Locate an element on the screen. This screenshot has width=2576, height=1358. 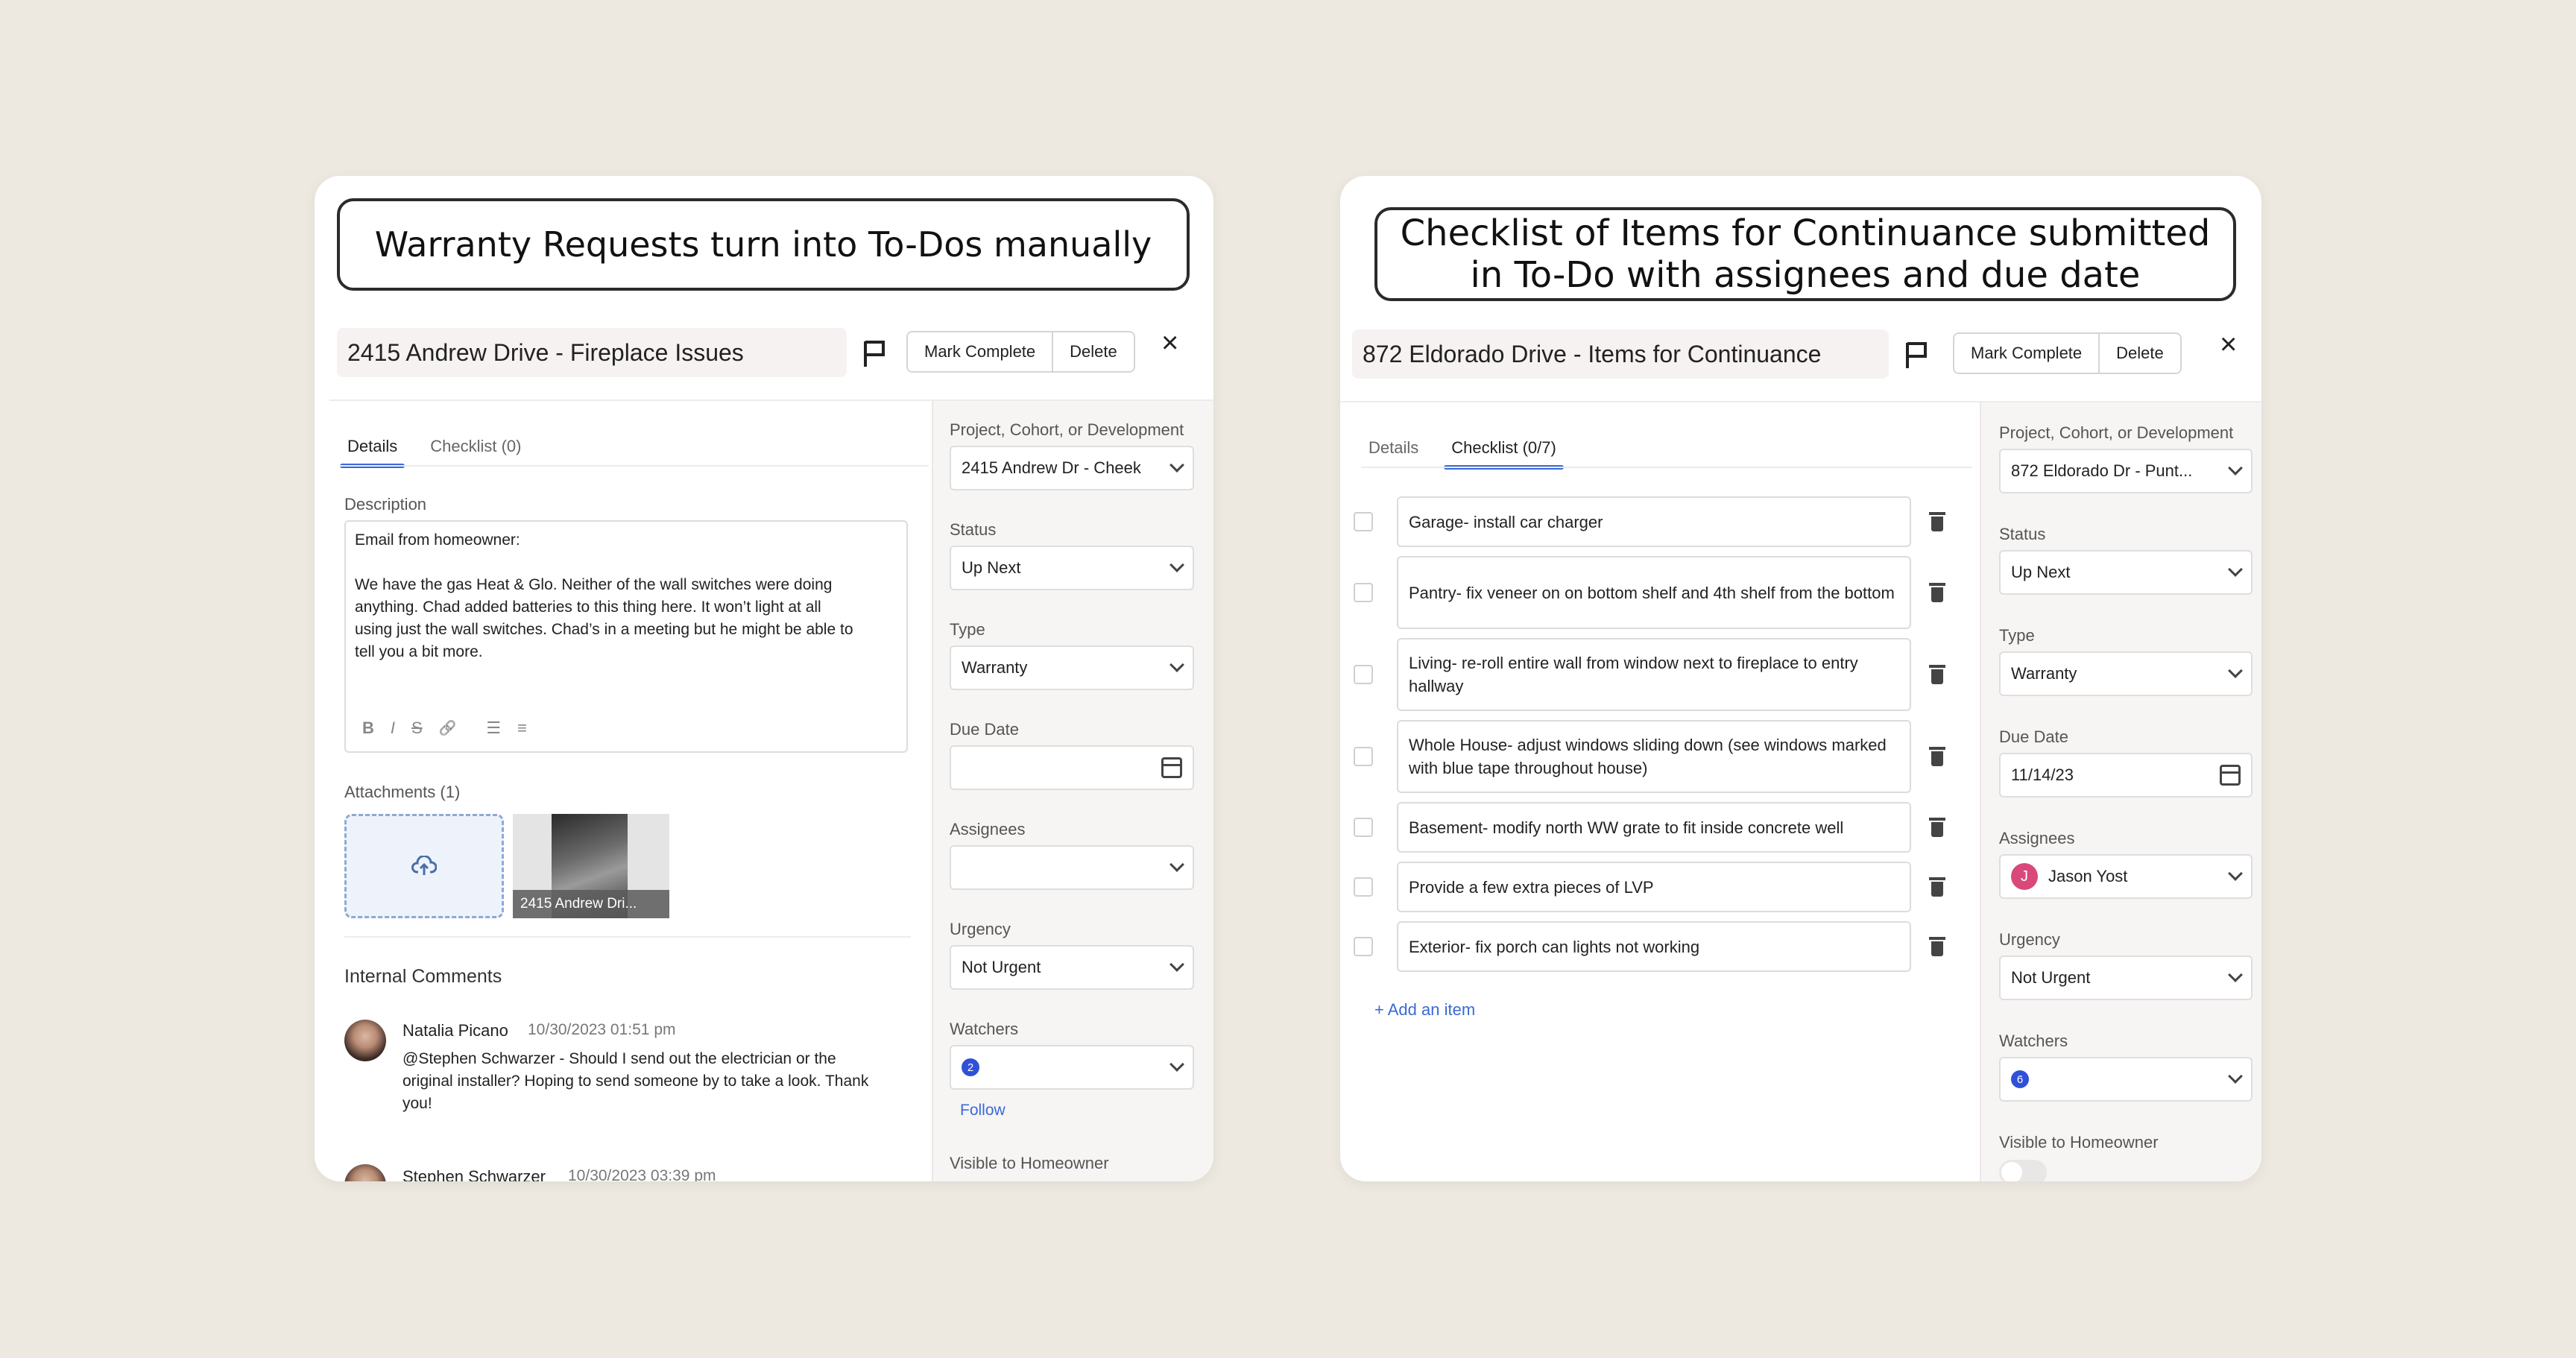
description-line: tell you a bit more. is located at coordinates (419, 651).